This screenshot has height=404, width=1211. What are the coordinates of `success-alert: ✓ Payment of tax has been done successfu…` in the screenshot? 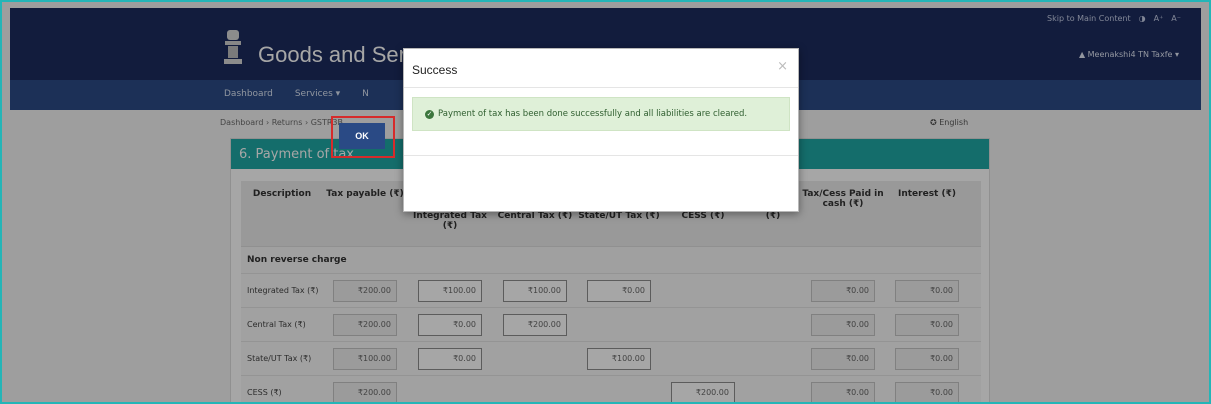 It's located at (601, 114).